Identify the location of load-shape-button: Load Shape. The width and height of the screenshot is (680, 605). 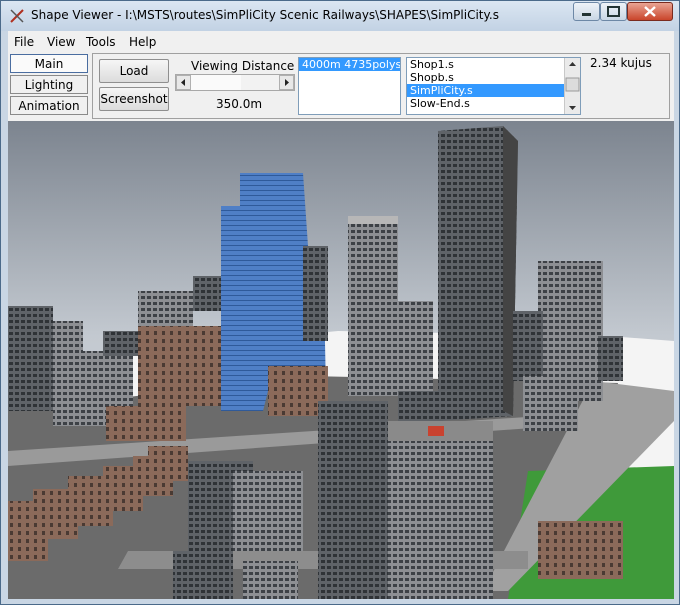
(134, 79).